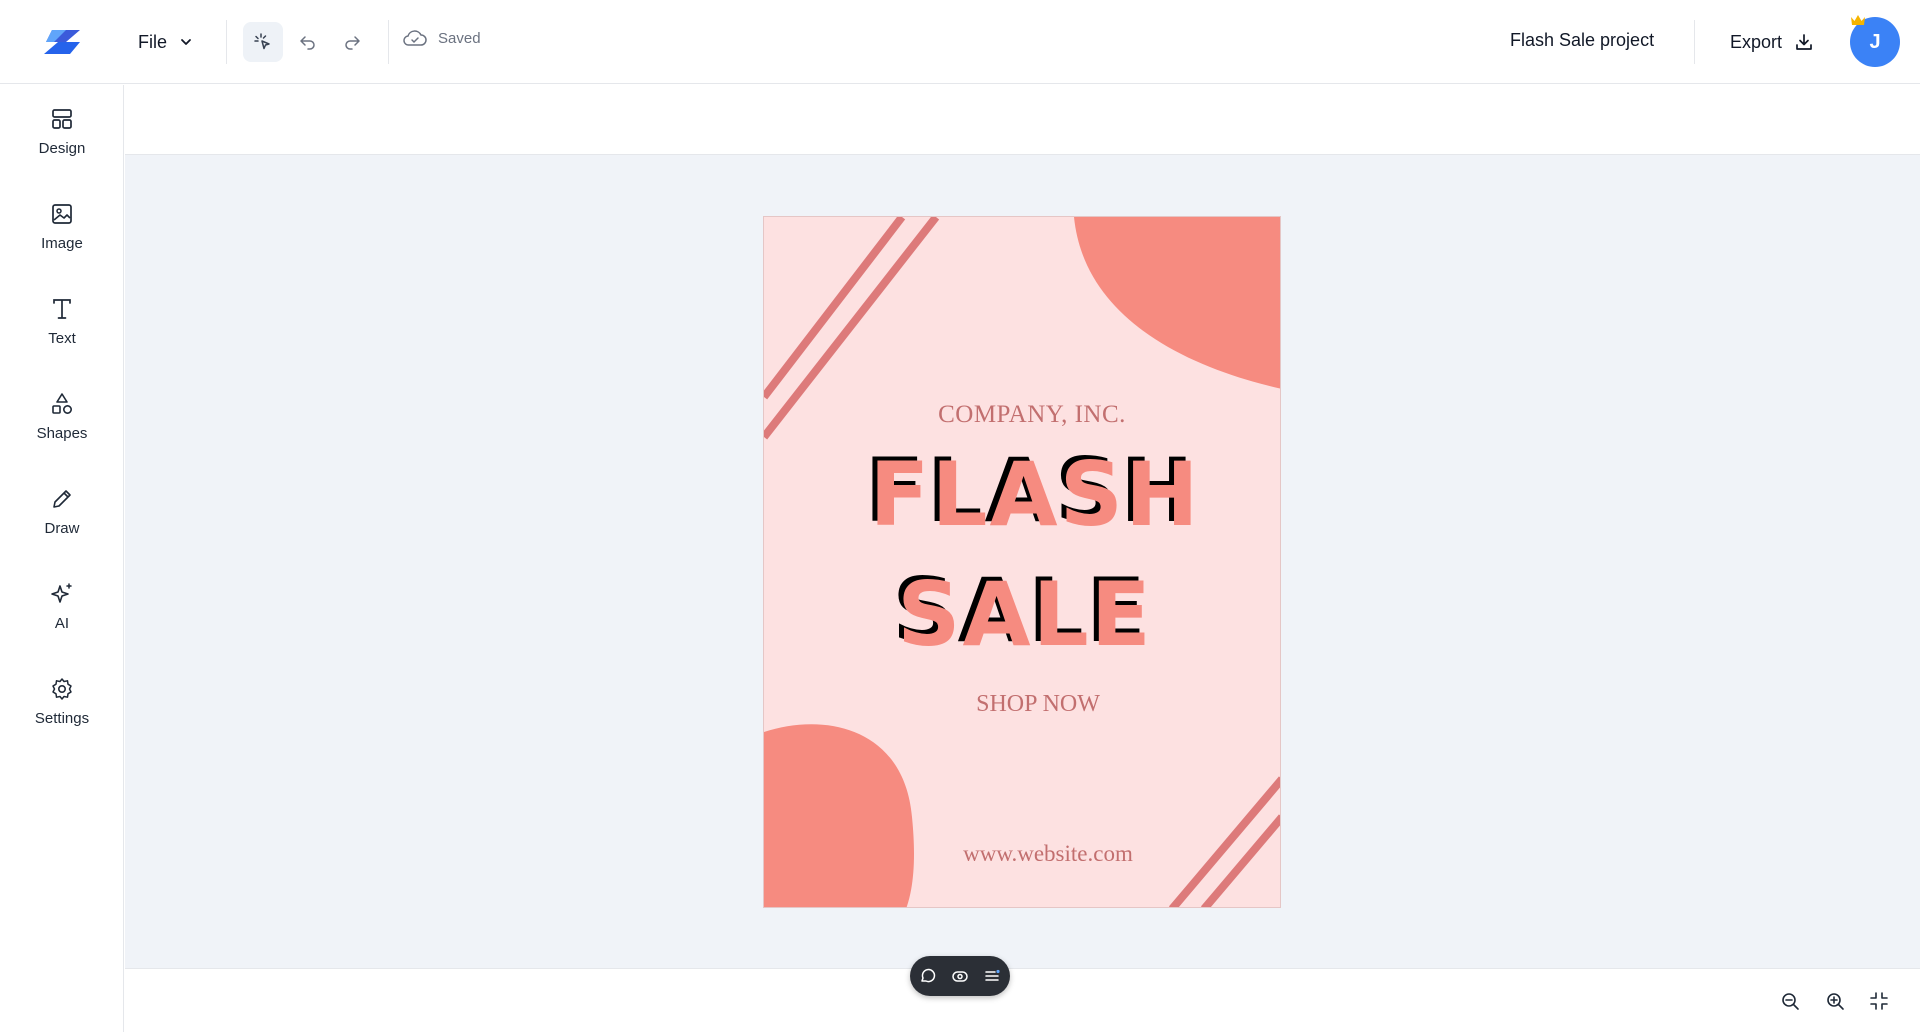 The height and width of the screenshot is (1032, 1920). What do you see at coordinates (62, 243) in the screenshot?
I see `sidebar-item-label: Image` at bounding box center [62, 243].